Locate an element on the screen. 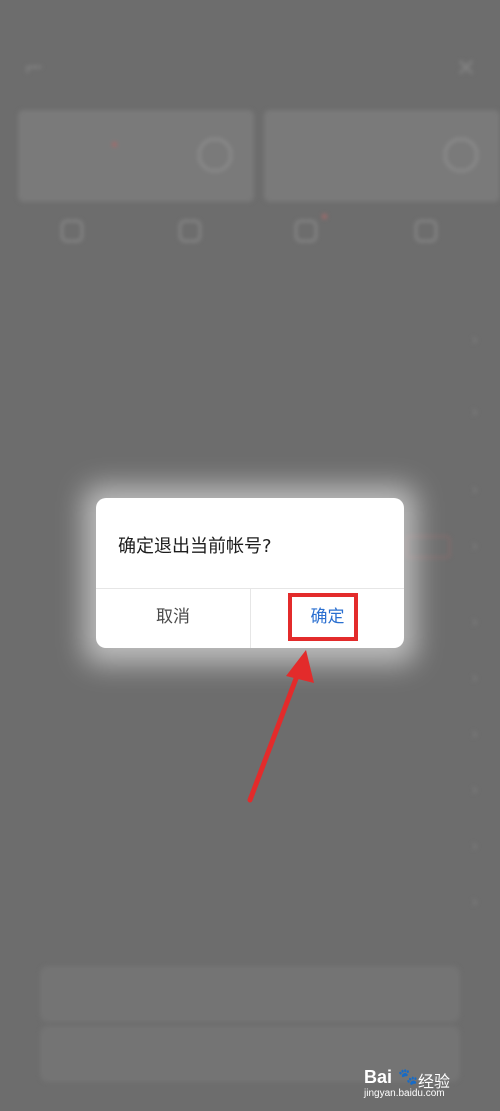 The height and width of the screenshot is (1111, 500). paw-icon: 🐾 is located at coordinates (408, 1076).